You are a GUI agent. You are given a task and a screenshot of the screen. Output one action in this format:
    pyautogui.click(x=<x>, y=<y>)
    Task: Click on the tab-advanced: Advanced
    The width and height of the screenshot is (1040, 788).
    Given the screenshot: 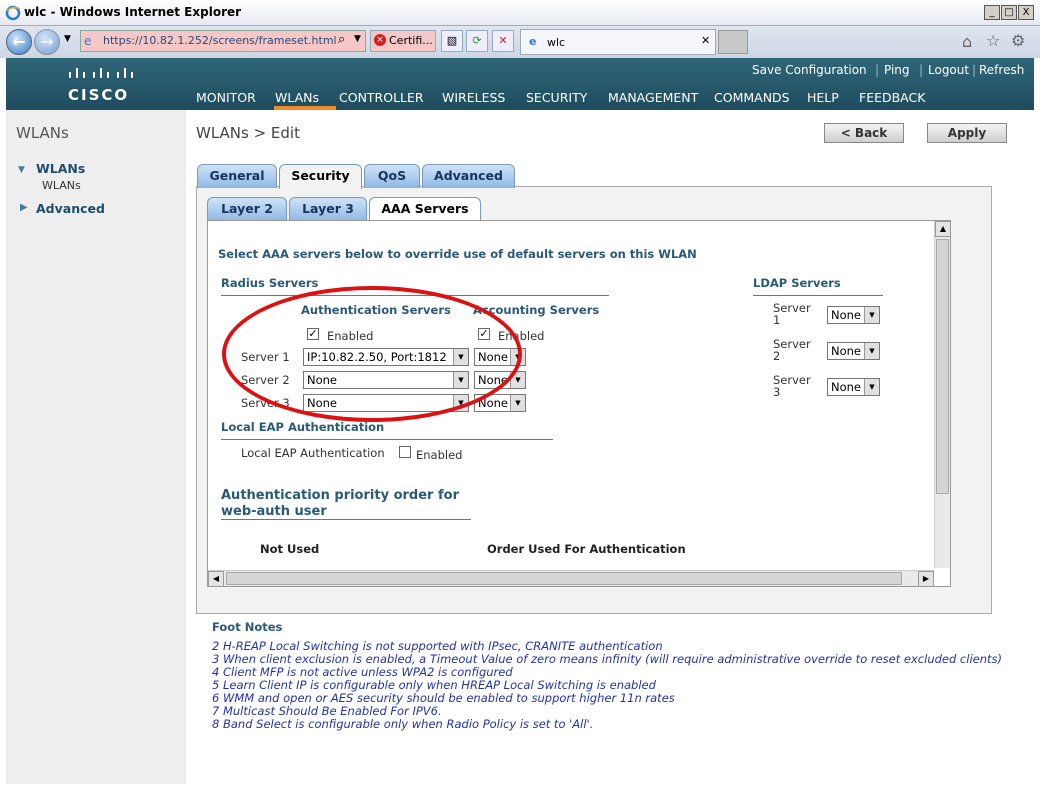 What is the action you would take?
    pyautogui.click(x=468, y=176)
    